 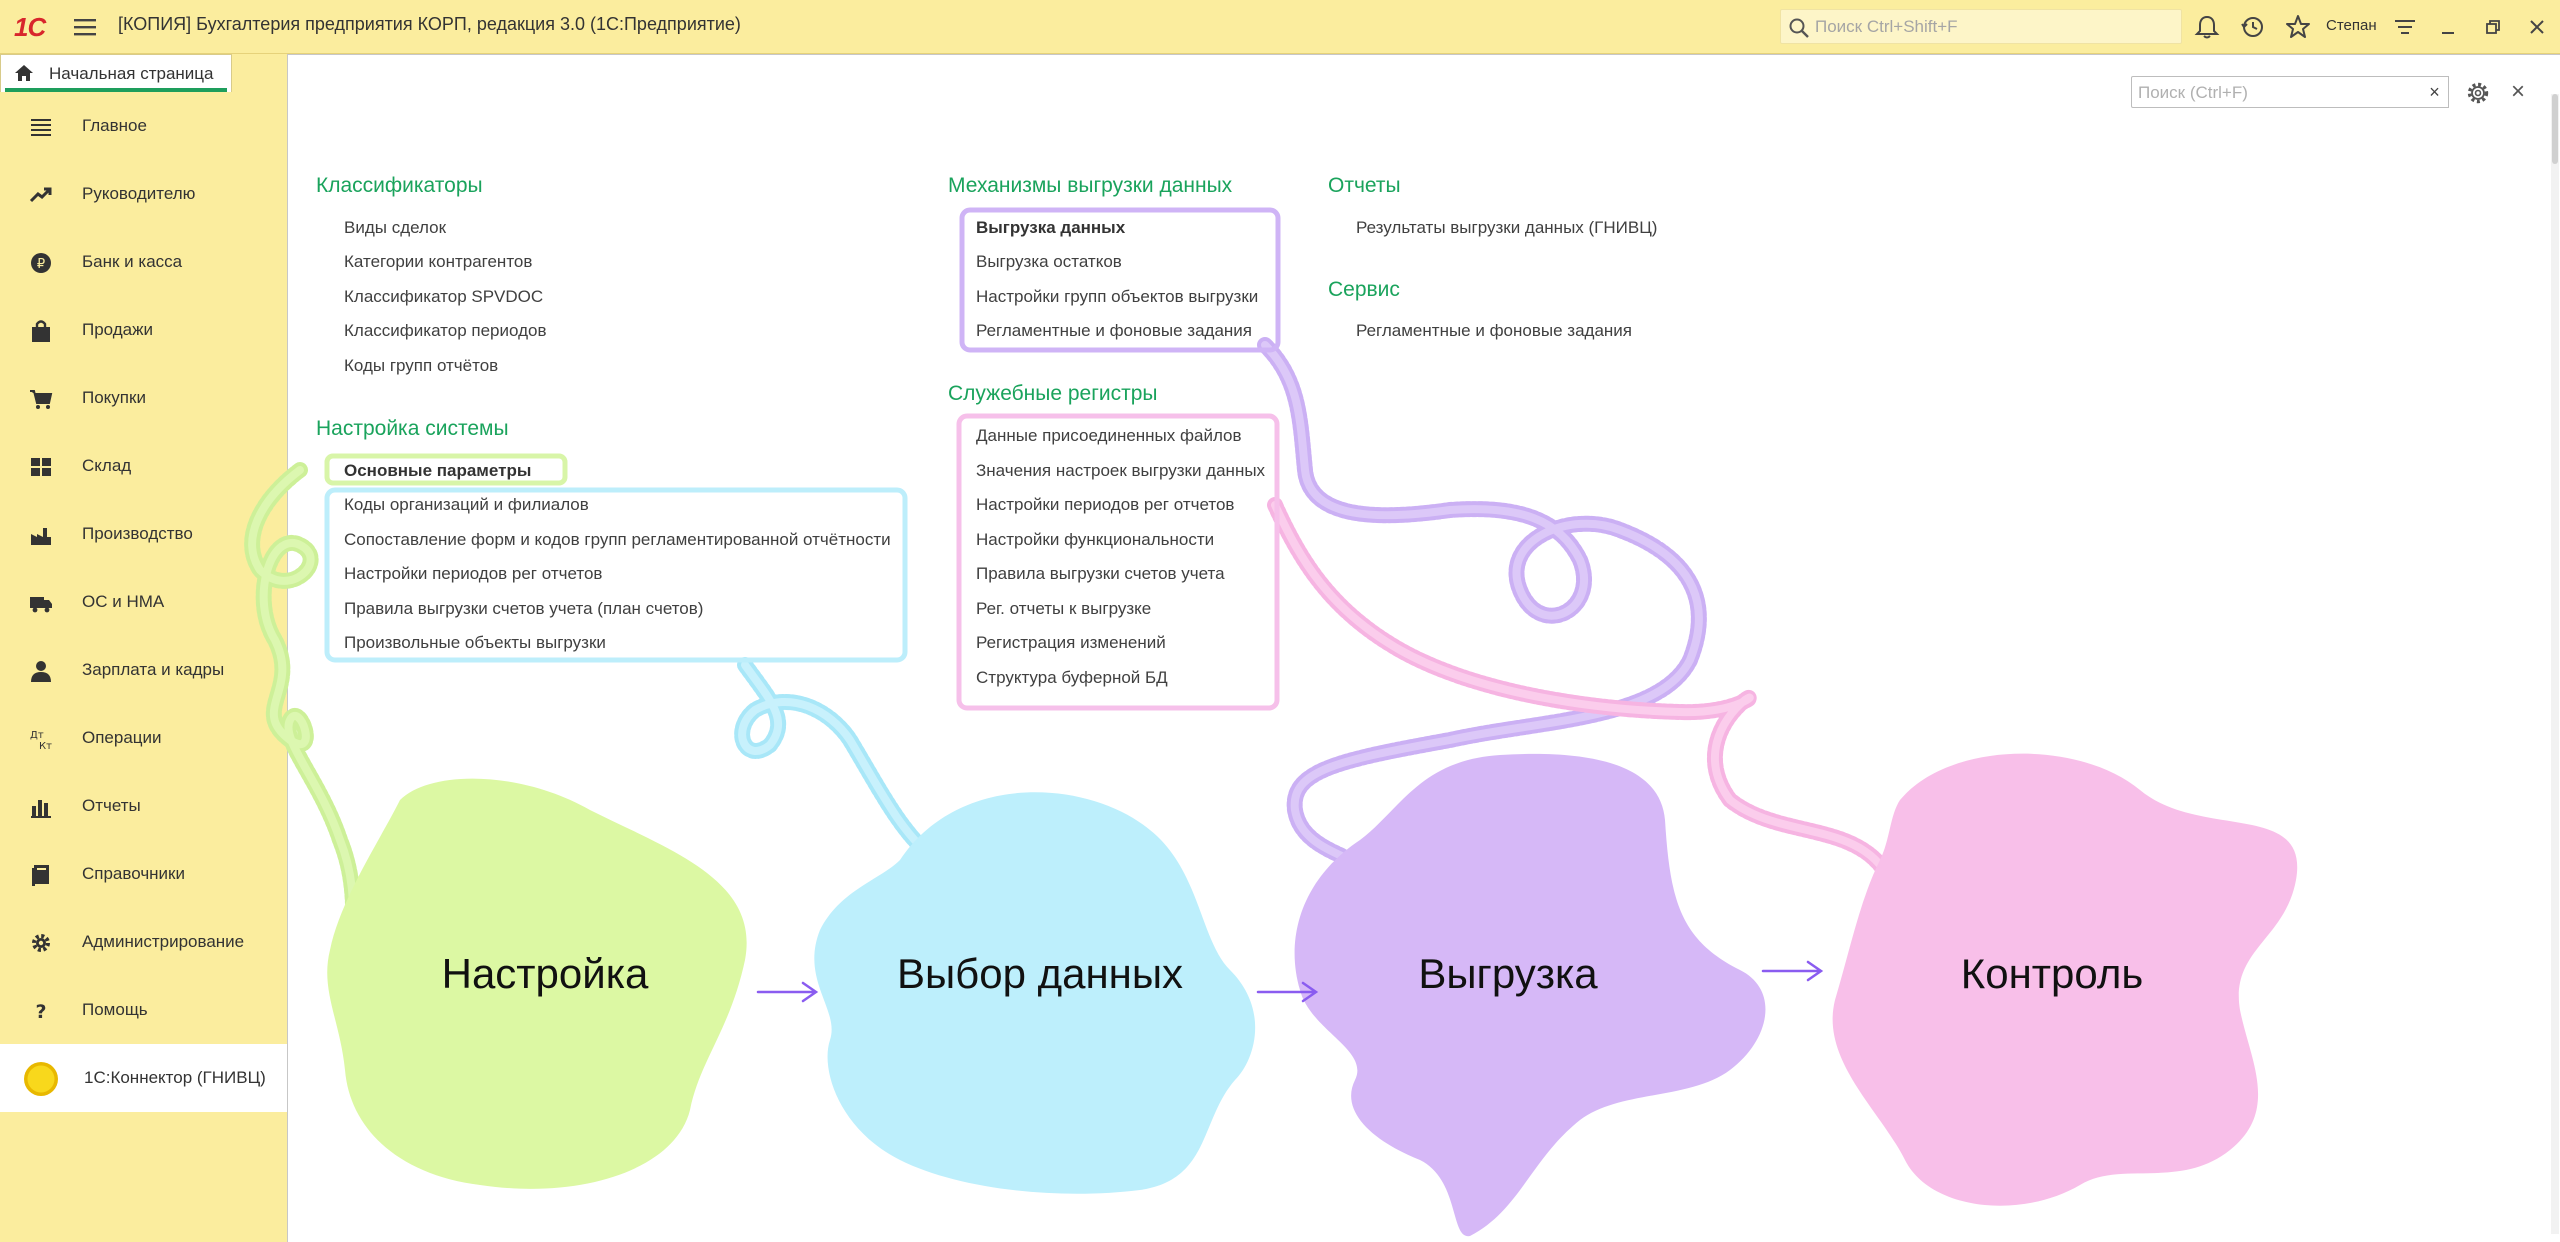 What do you see at coordinates (412, 428) in the screenshot?
I see `section-title-system-settings: Настройка системы` at bounding box center [412, 428].